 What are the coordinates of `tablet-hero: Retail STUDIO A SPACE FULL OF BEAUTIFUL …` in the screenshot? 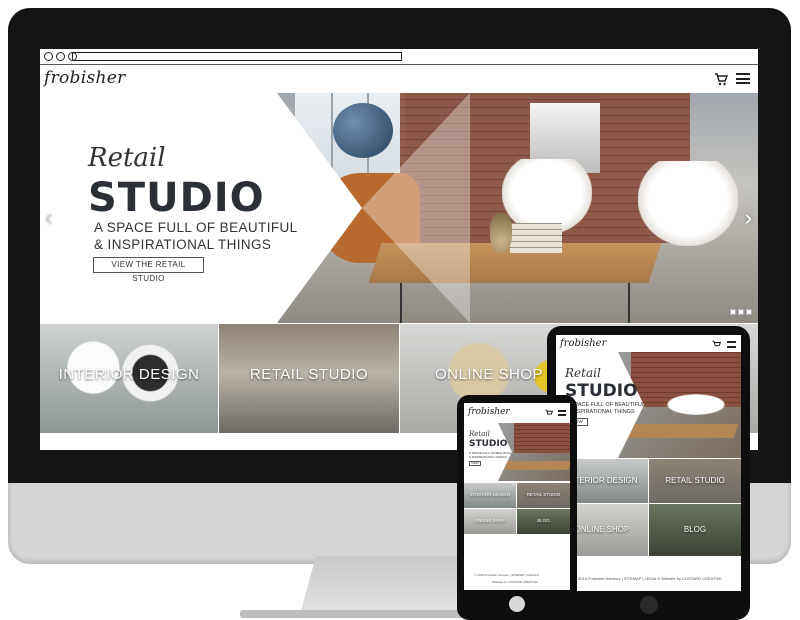 It's located at (648, 405).